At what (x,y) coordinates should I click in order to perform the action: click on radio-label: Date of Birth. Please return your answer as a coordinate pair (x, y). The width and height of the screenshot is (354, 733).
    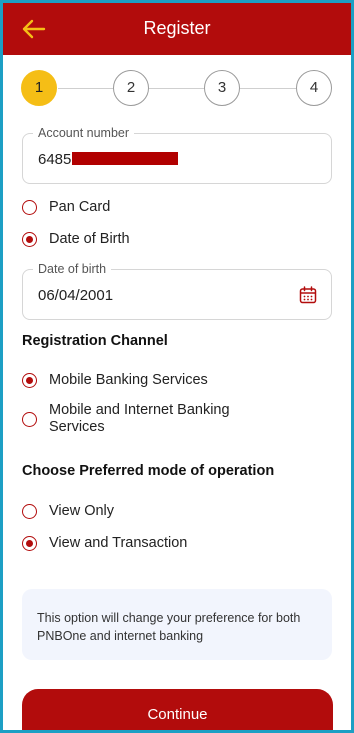
    Looking at the image, I should click on (89, 239).